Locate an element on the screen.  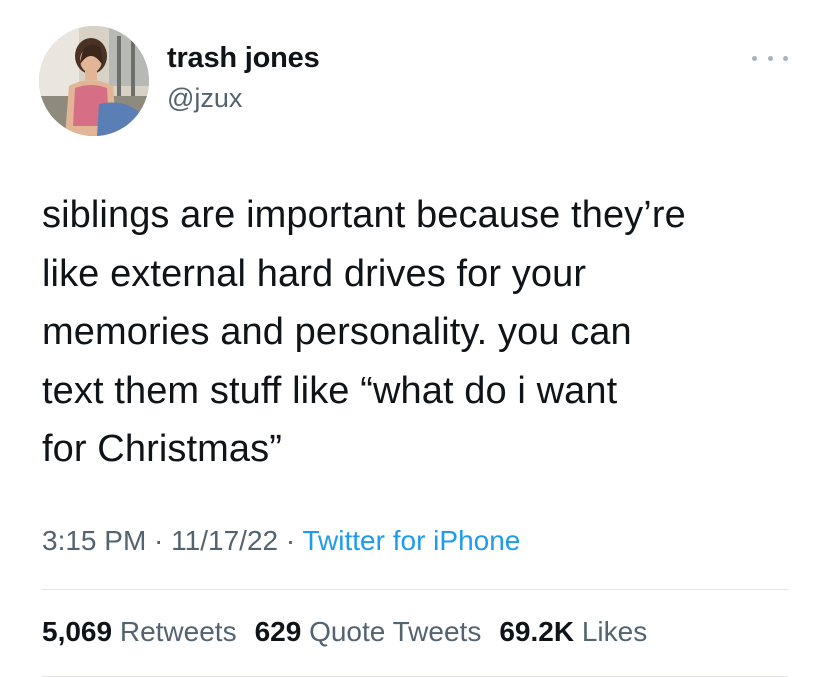
tweet-date: 11/17/22 is located at coordinates (224, 540).